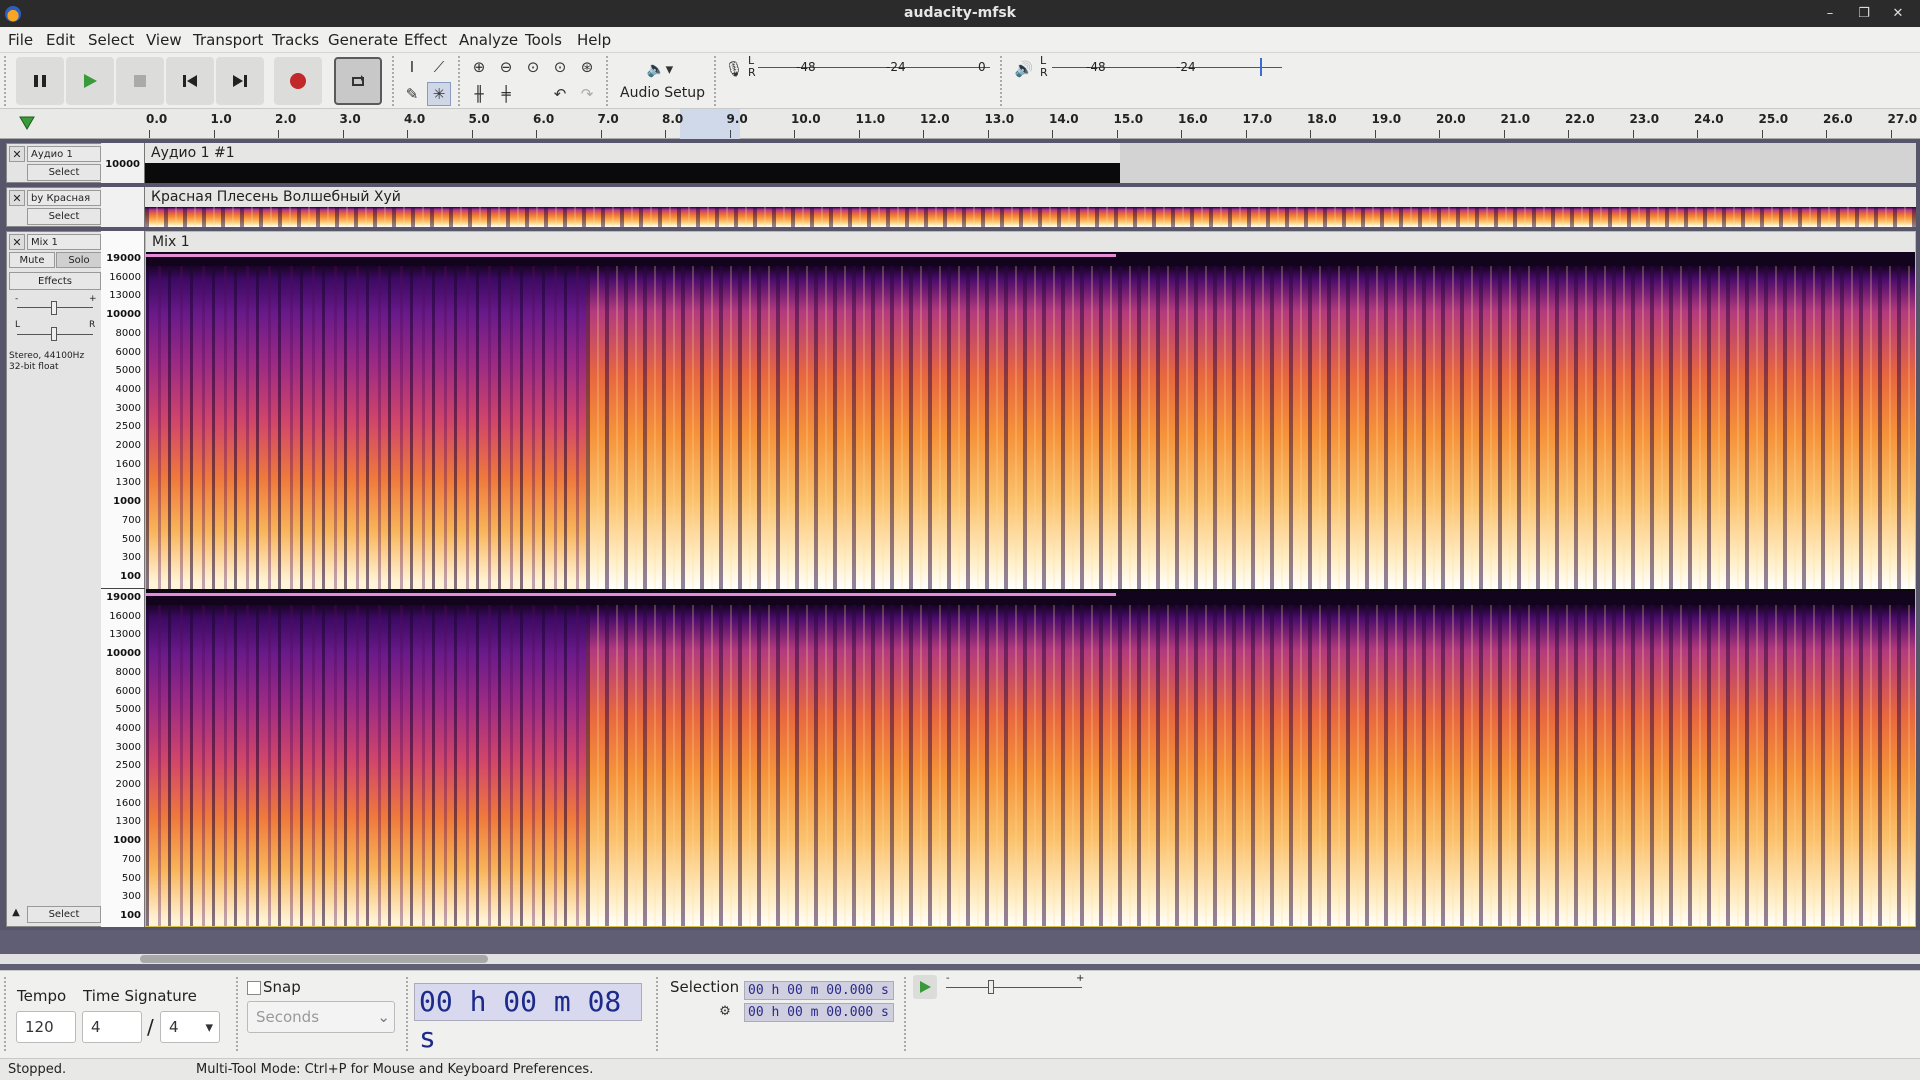 The width and height of the screenshot is (1920, 1080). I want to click on time-signature-label: Time Signature, so click(140, 996).